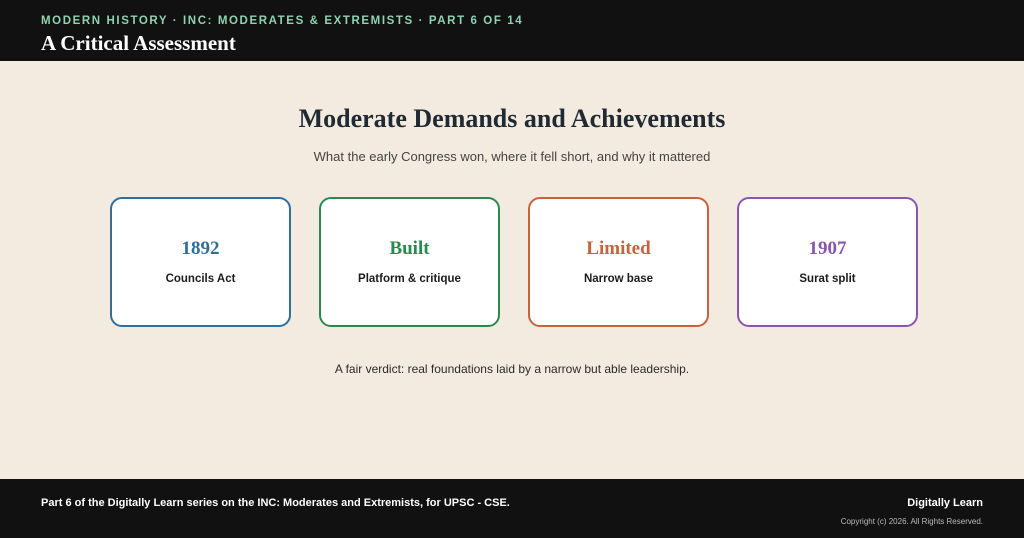 This screenshot has width=1024, height=538. What do you see at coordinates (911, 521) in the screenshot?
I see `footer-copyright: Copyright (c) 2026. All Rights Reserved.` at bounding box center [911, 521].